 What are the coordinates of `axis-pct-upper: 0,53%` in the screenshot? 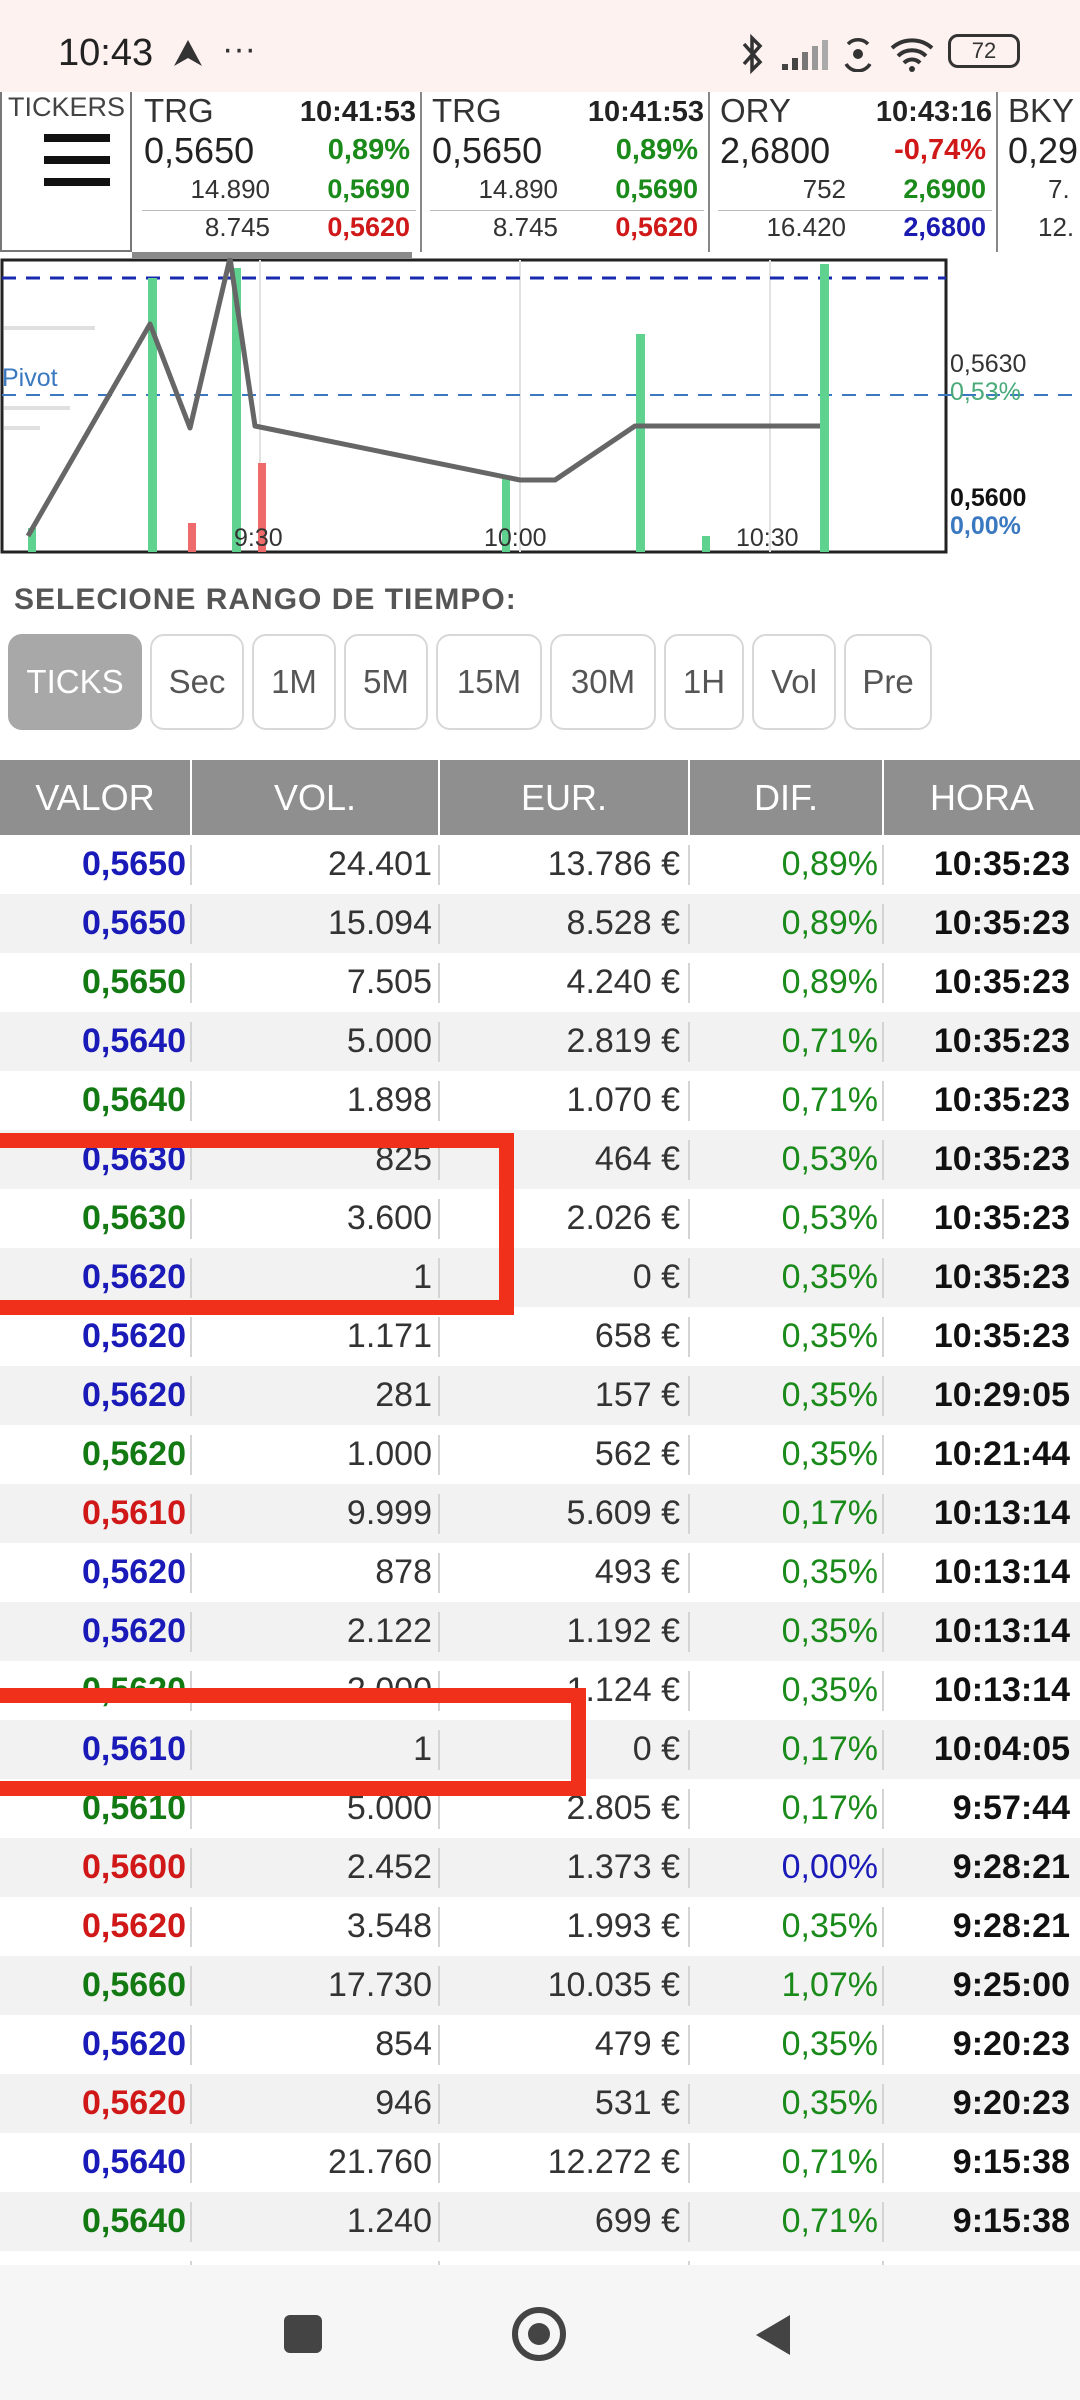 It's located at (985, 392).